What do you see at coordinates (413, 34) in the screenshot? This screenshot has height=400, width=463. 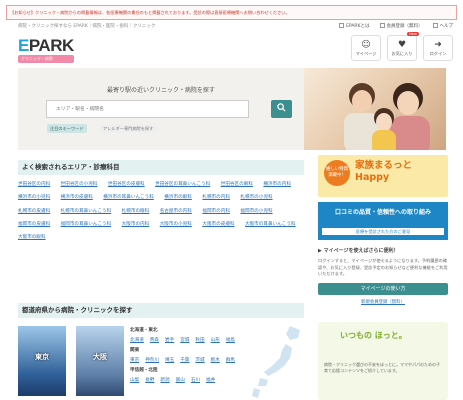 I see `new-badge: New` at bounding box center [413, 34].